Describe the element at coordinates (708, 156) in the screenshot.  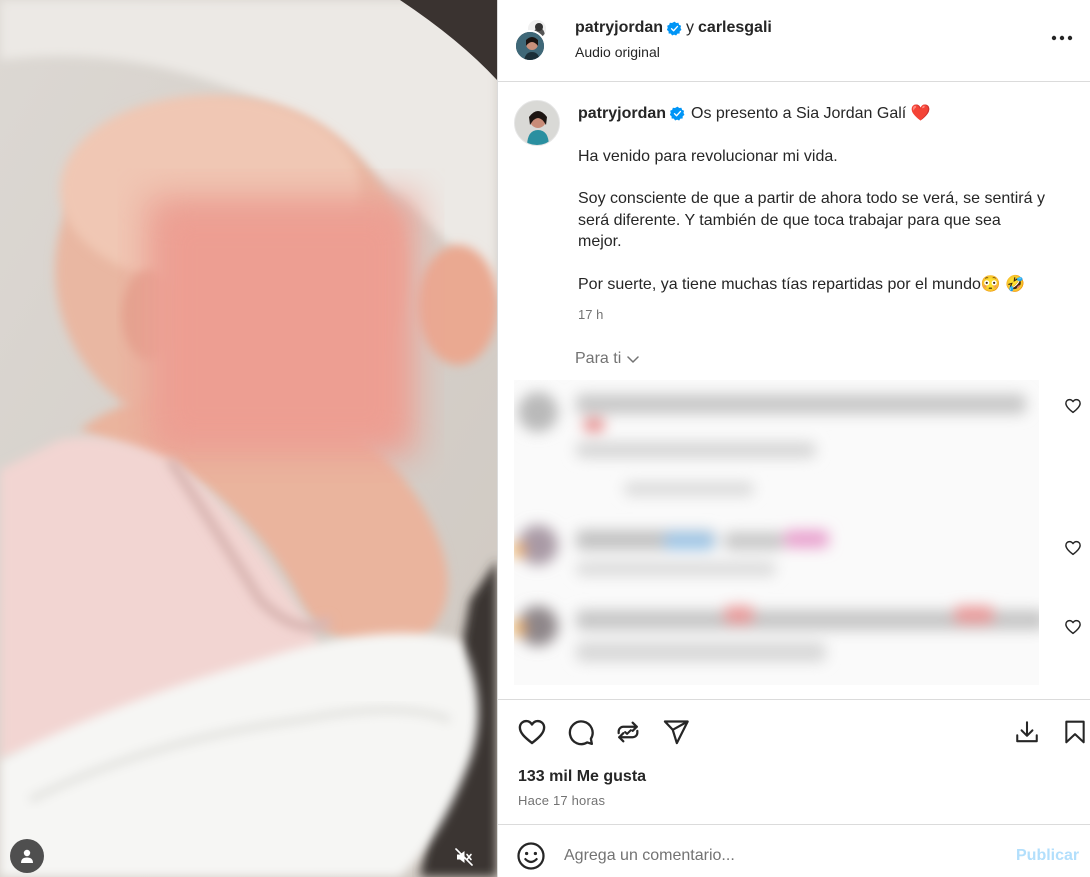
I see `caption-paragraph-1: Ha venido para revolucionar mi vida.` at that location.